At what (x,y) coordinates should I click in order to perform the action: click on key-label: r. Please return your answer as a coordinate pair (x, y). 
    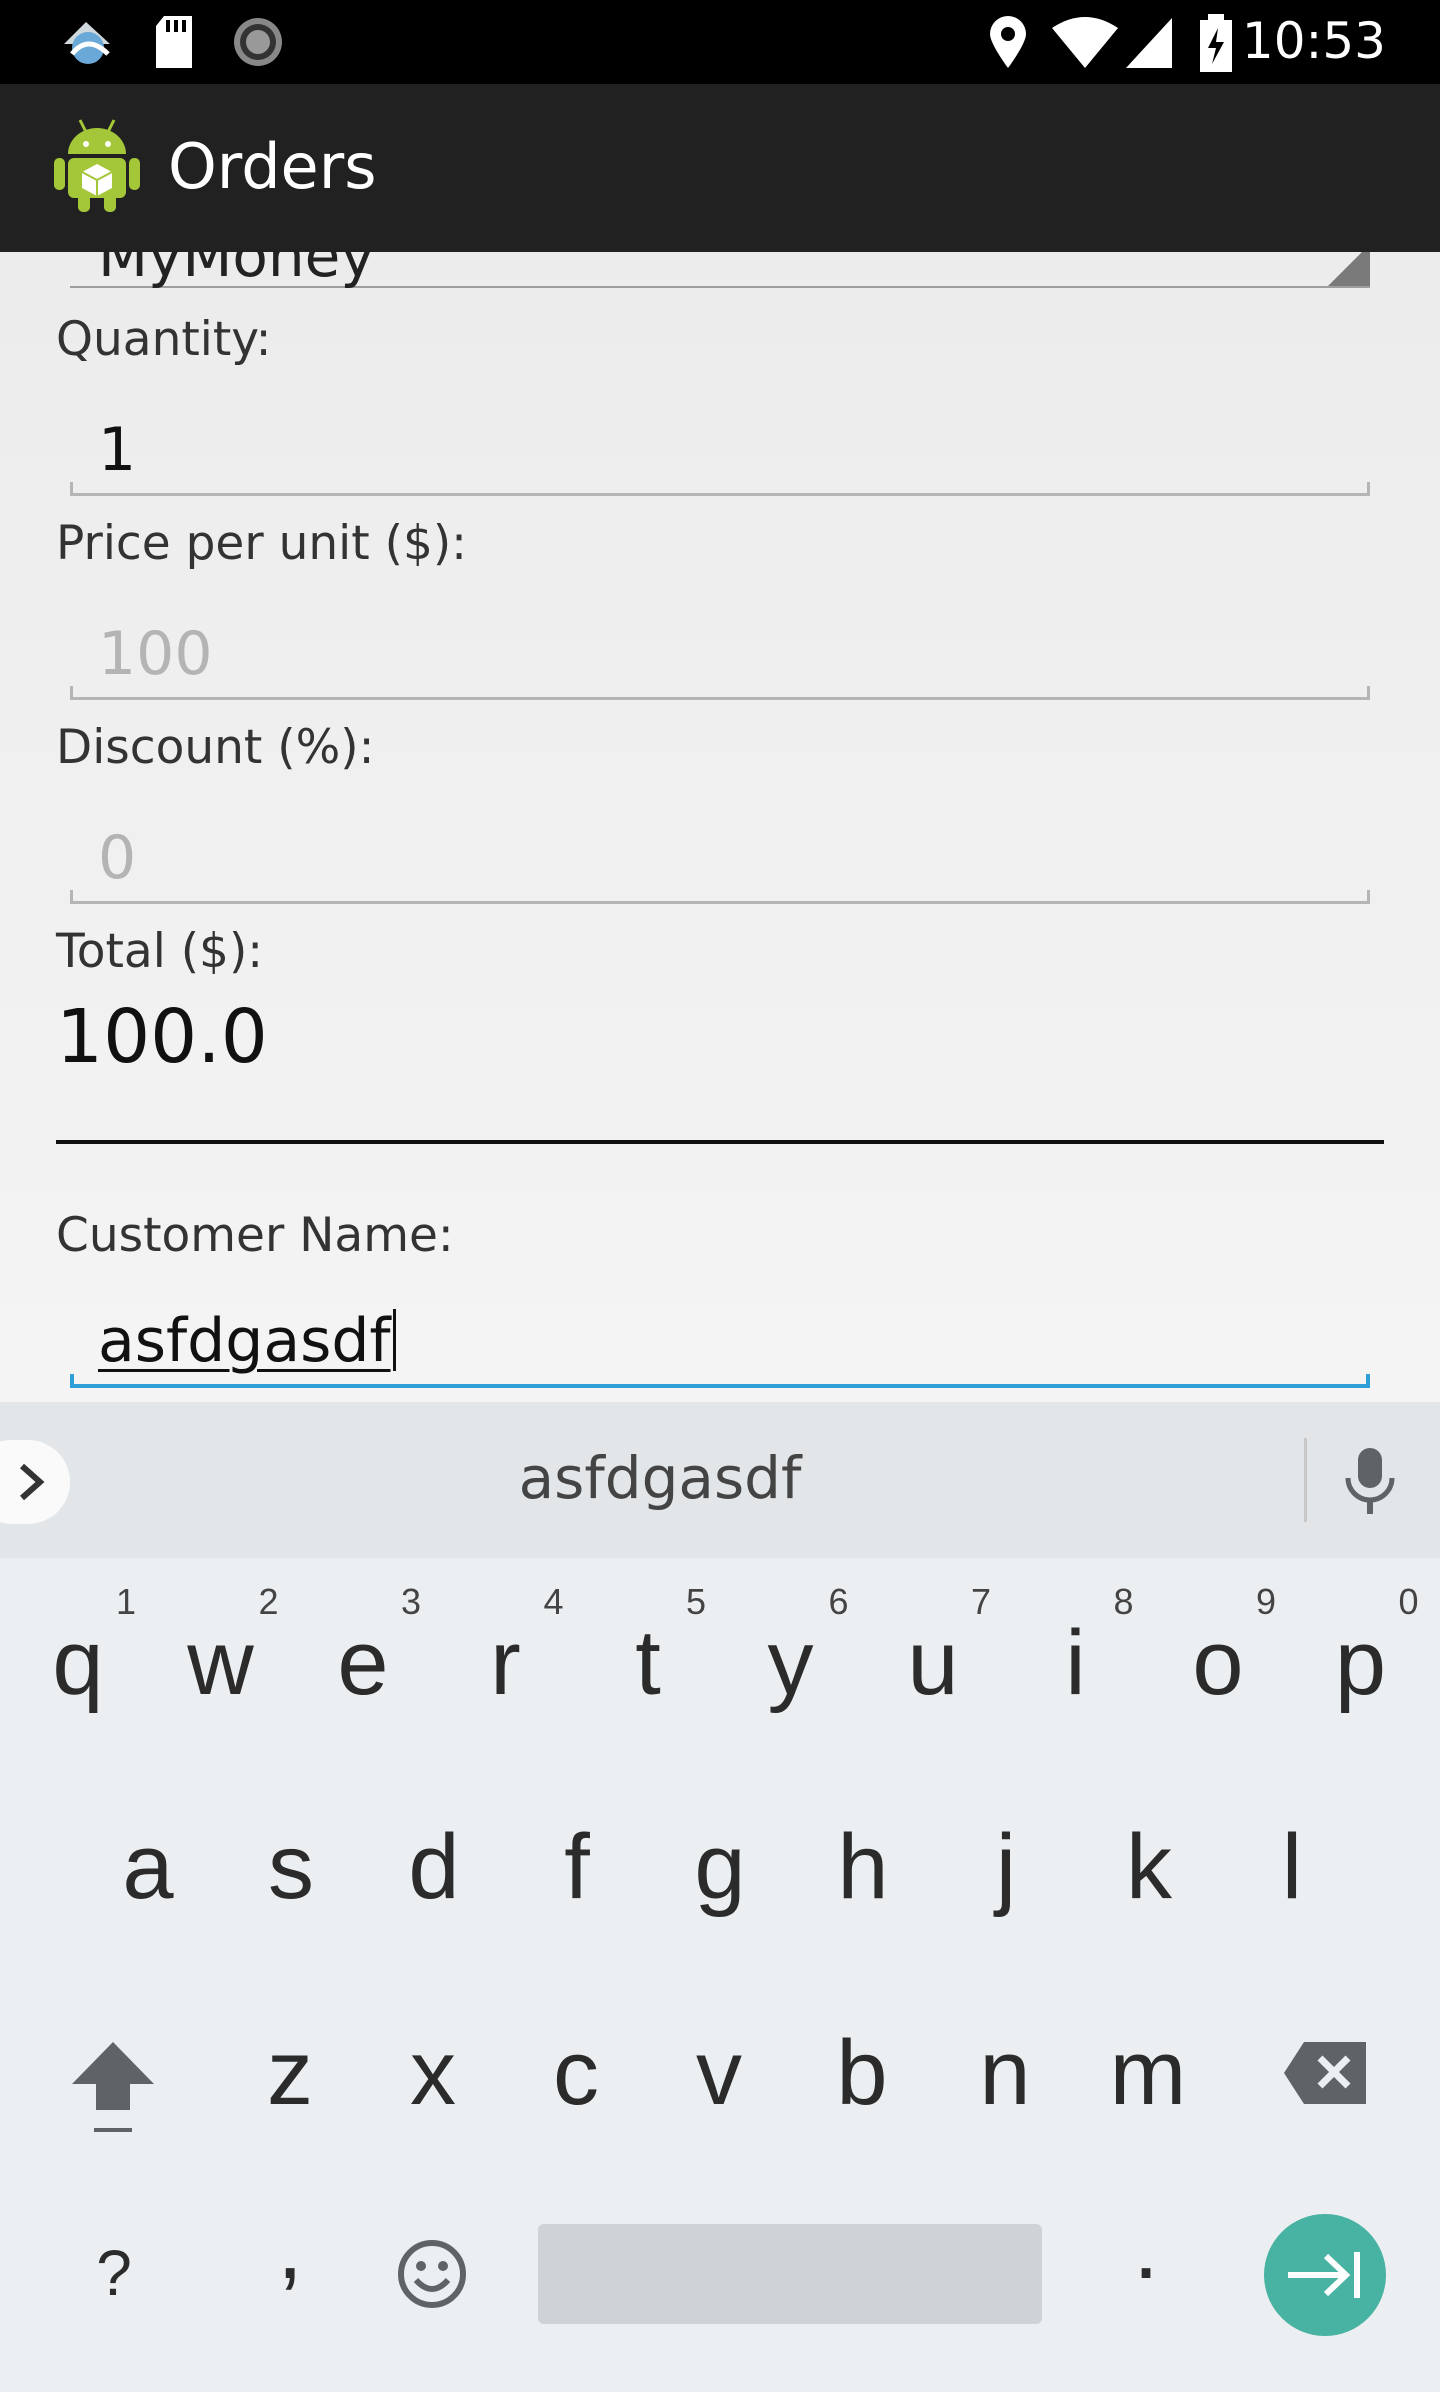
    Looking at the image, I should click on (505, 1663).